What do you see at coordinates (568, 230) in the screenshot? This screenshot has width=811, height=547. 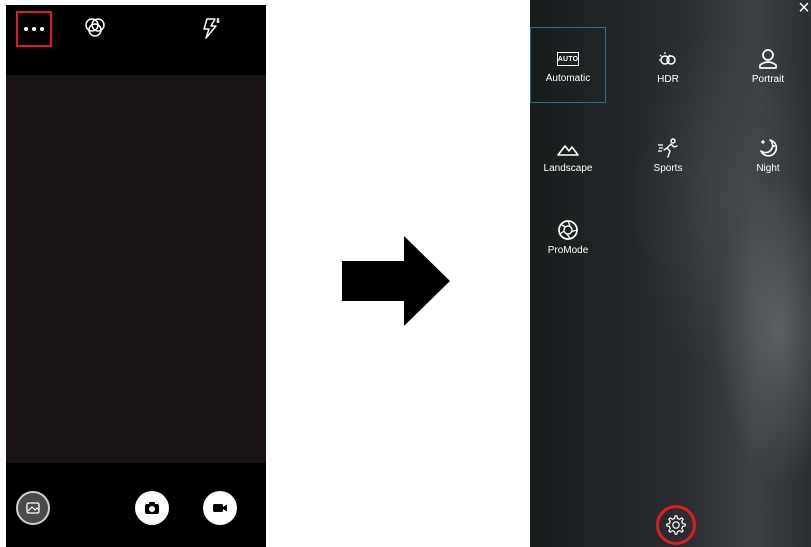 I see `aperture-icon` at bounding box center [568, 230].